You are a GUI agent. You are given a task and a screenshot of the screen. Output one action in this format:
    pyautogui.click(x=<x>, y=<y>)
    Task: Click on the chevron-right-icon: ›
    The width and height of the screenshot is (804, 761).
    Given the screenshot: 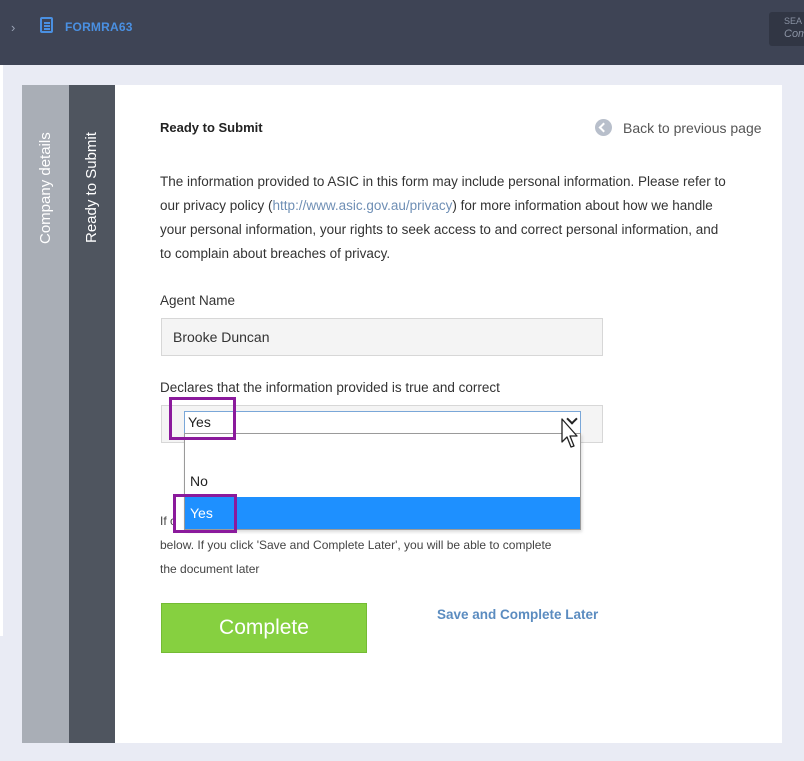 What is the action you would take?
    pyautogui.click(x=13, y=27)
    